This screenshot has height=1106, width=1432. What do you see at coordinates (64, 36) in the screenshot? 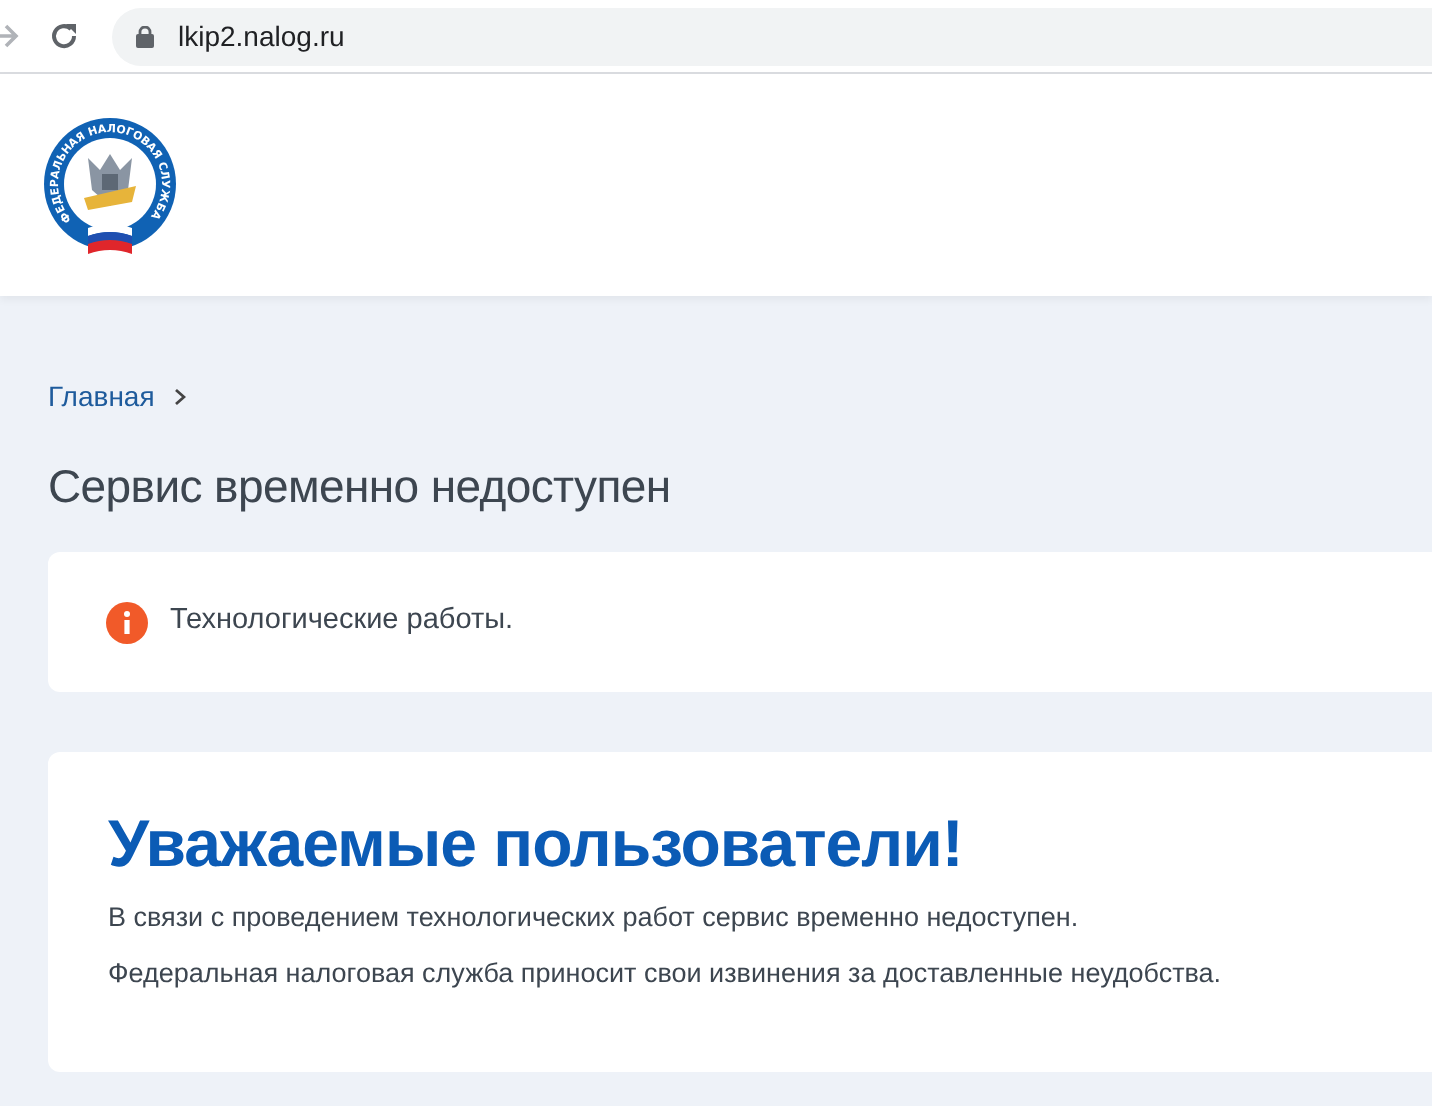
I see `reload-icon` at bounding box center [64, 36].